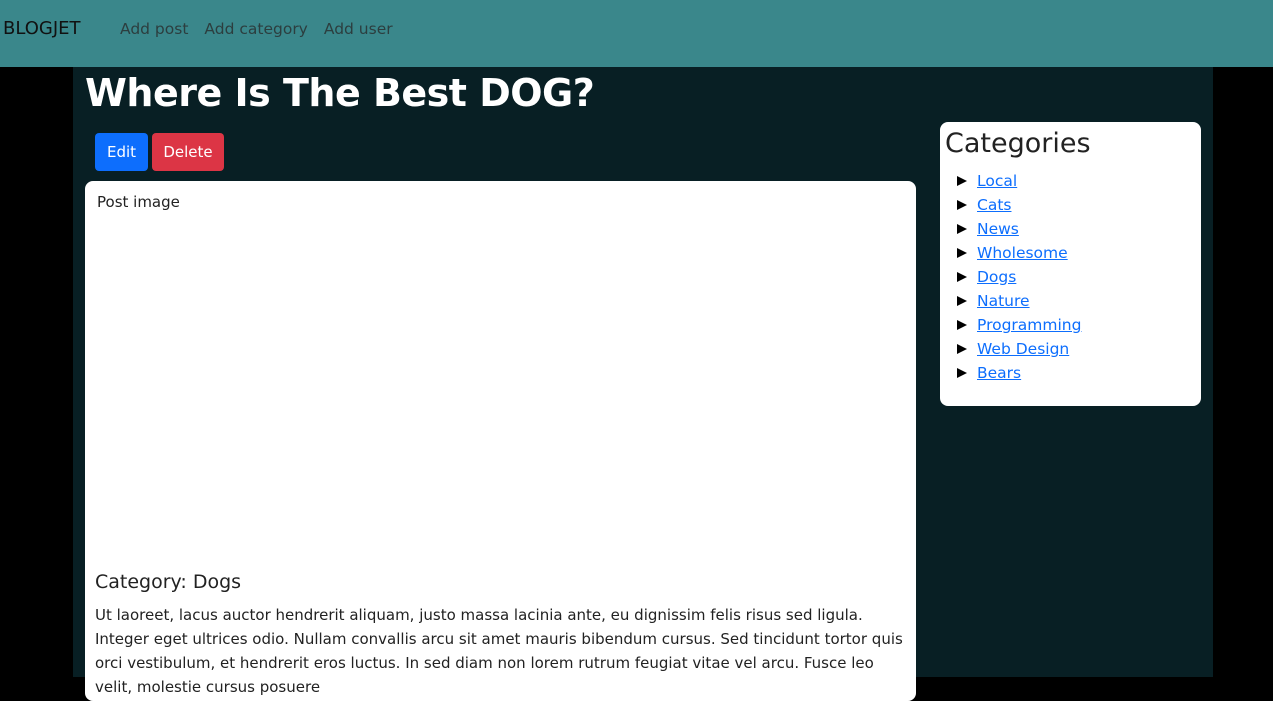 The width and height of the screenshot is (1273, 701). I want to click on category-item: Web Design, so click(1019, 349).